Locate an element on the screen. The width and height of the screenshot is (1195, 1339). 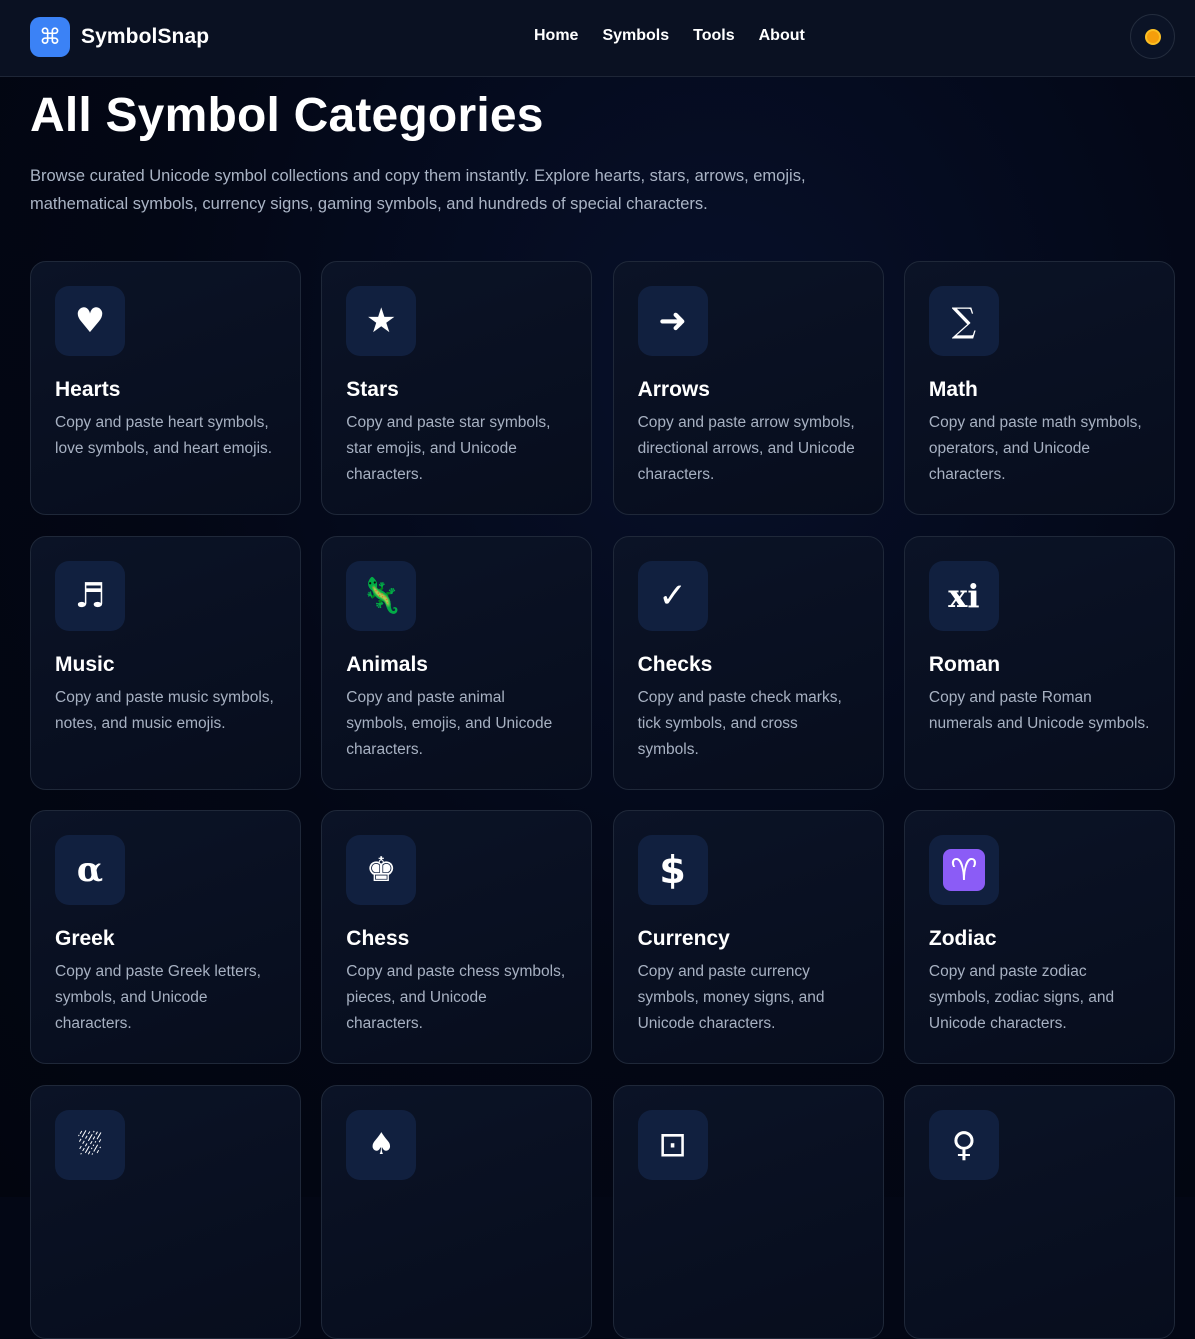
check-icon: ✓ is located at coordinates (672, 595).